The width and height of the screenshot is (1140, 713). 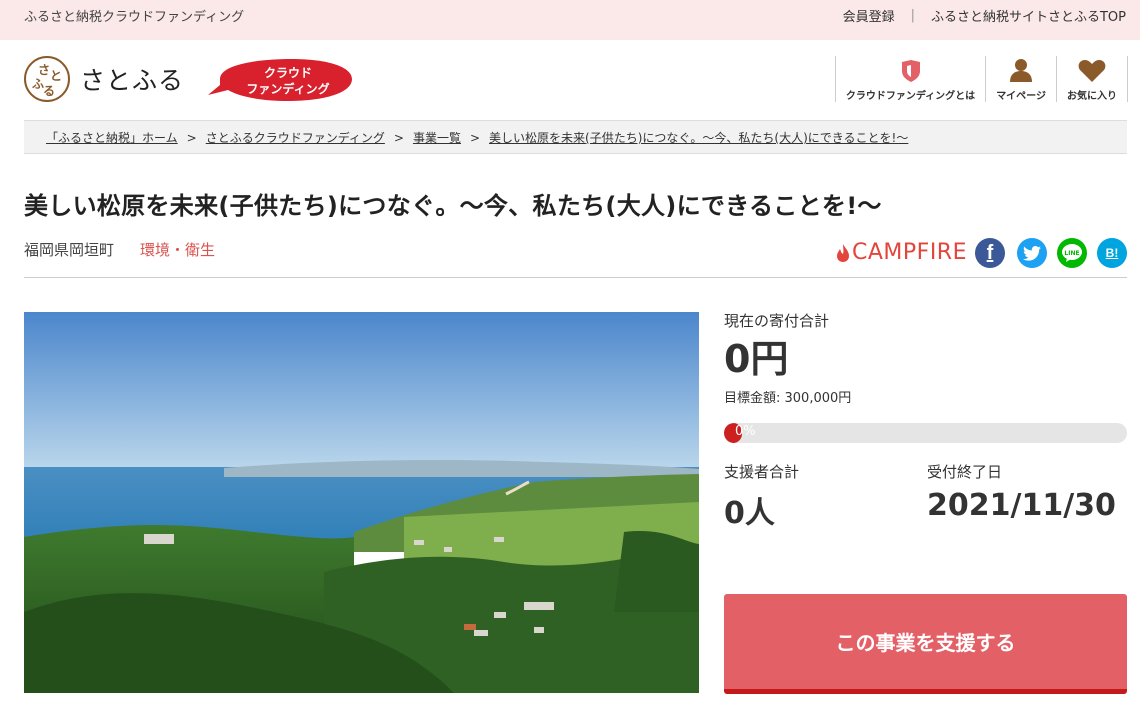 What do you see at coordinates (134, 17) in the screenshot?
I see `site-name: ふるさと納税クラウドファンディング` at bounding box center [134, 17].